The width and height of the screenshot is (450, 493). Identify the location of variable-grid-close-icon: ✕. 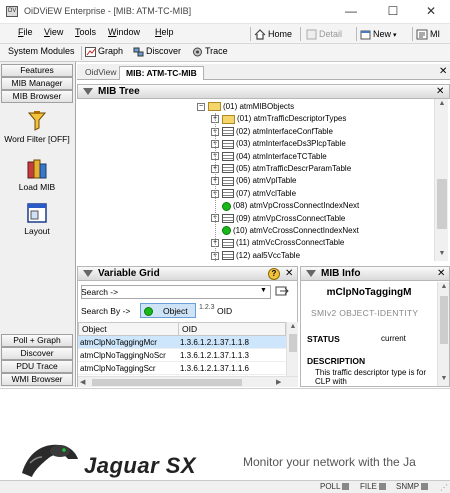
(289, 273).